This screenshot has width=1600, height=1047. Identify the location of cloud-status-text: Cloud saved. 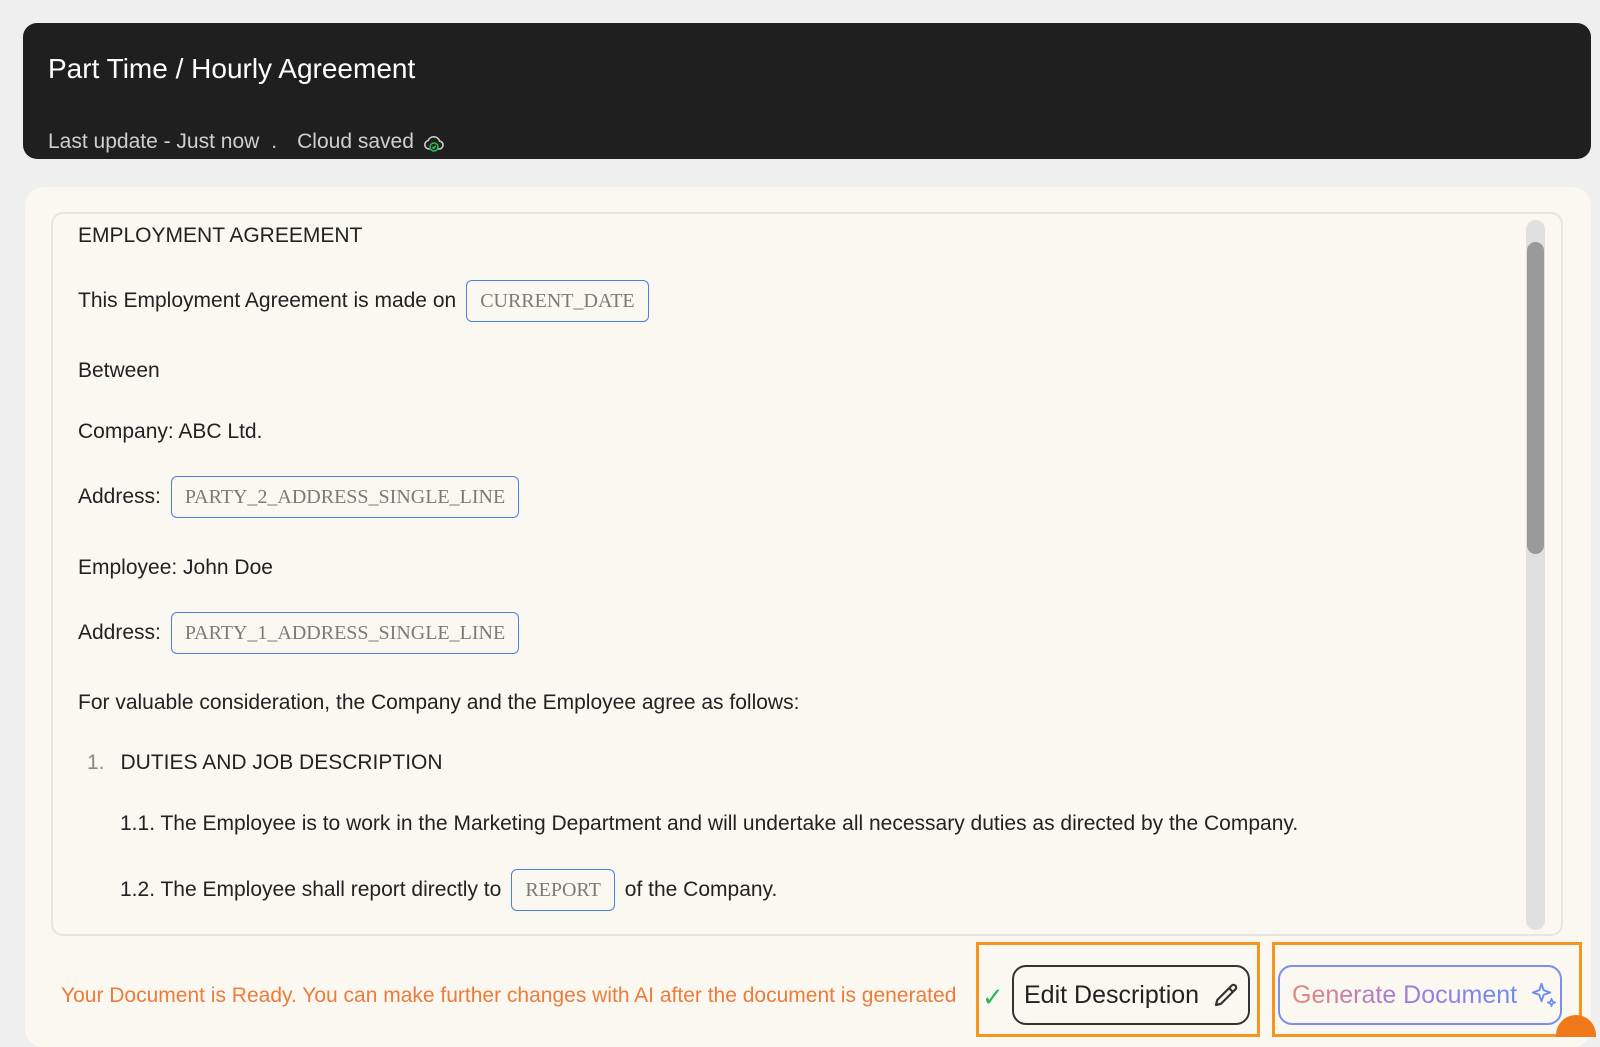
(355, 141).